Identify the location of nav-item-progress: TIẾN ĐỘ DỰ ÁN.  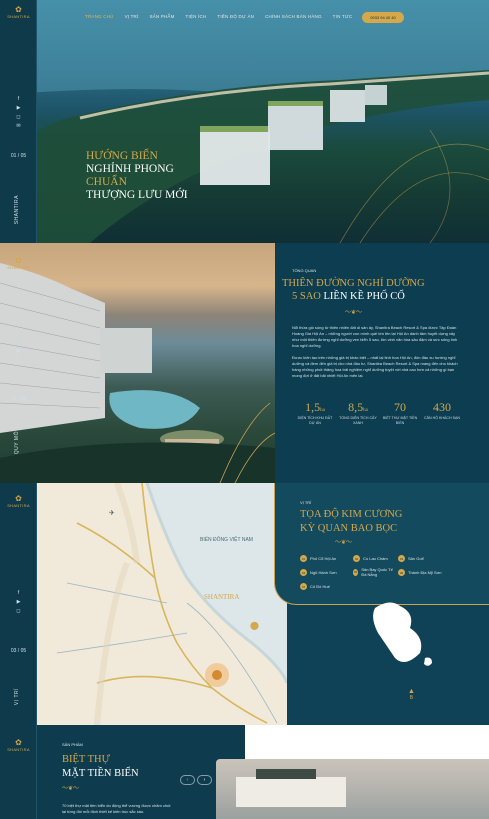
(235, 16).